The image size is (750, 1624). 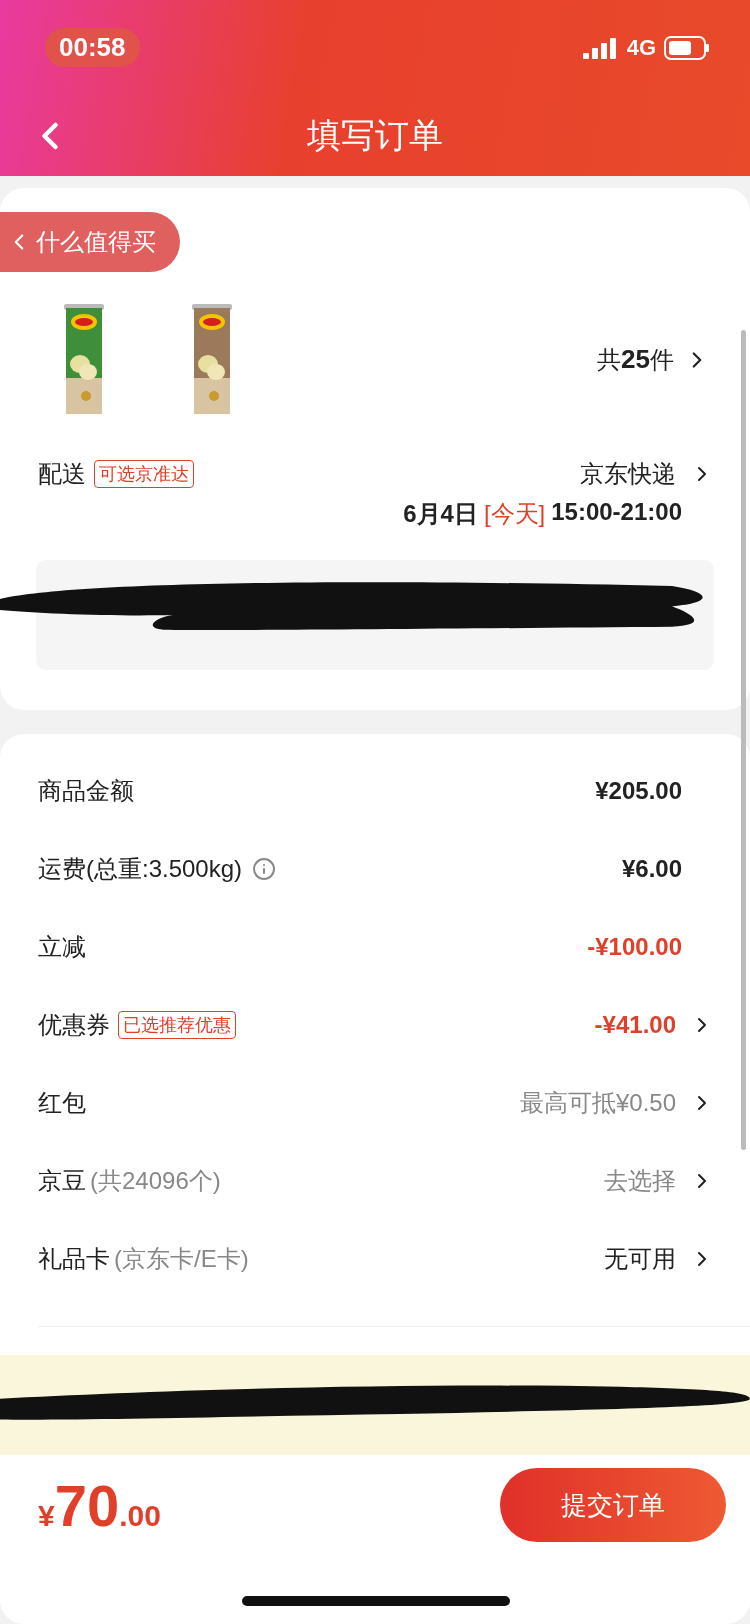 I want to click on delivery-label: 配送, so click(x=62, y=474).